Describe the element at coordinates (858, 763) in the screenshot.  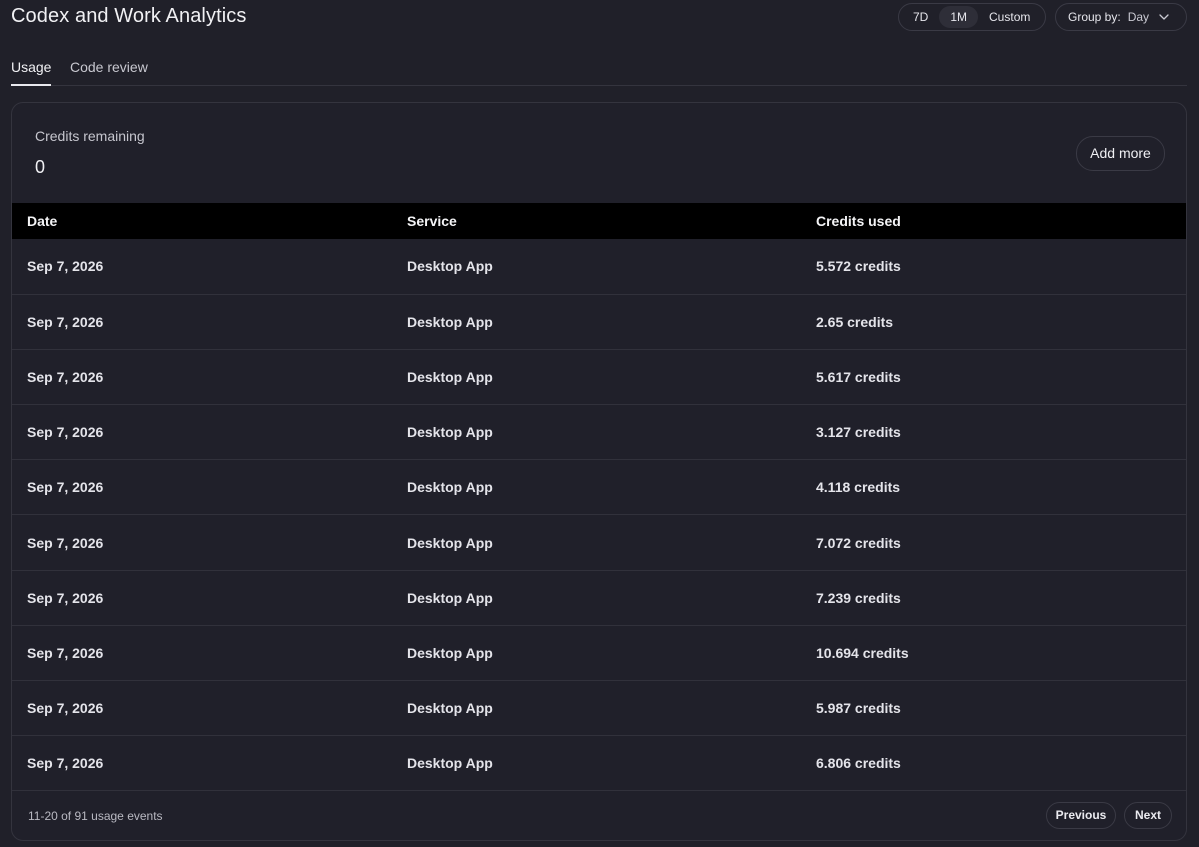
I see `cell-credits: 6.806 credits` at that location.